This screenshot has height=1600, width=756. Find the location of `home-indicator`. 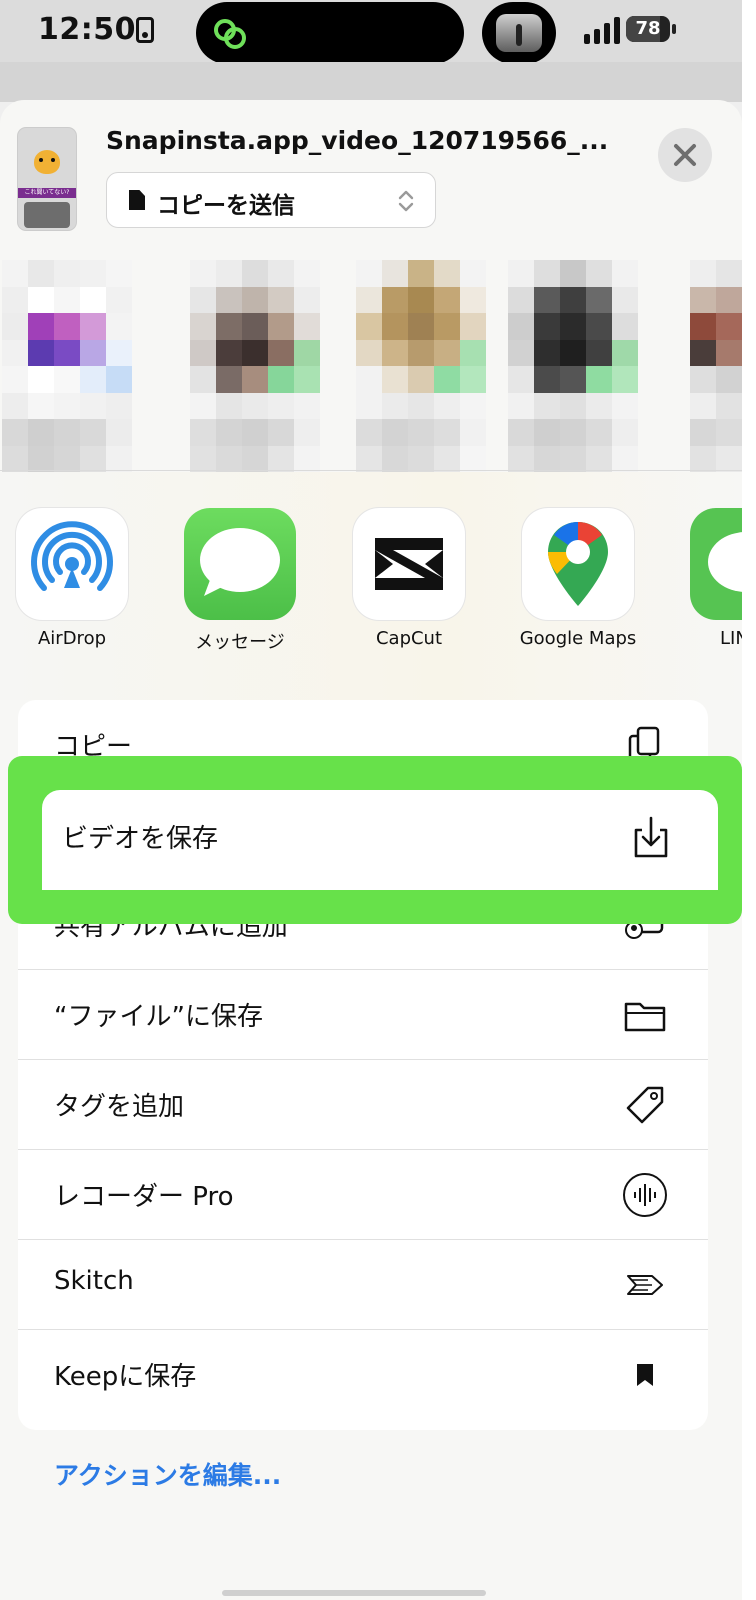

home-indicator is located at coordinates (354, 1593).